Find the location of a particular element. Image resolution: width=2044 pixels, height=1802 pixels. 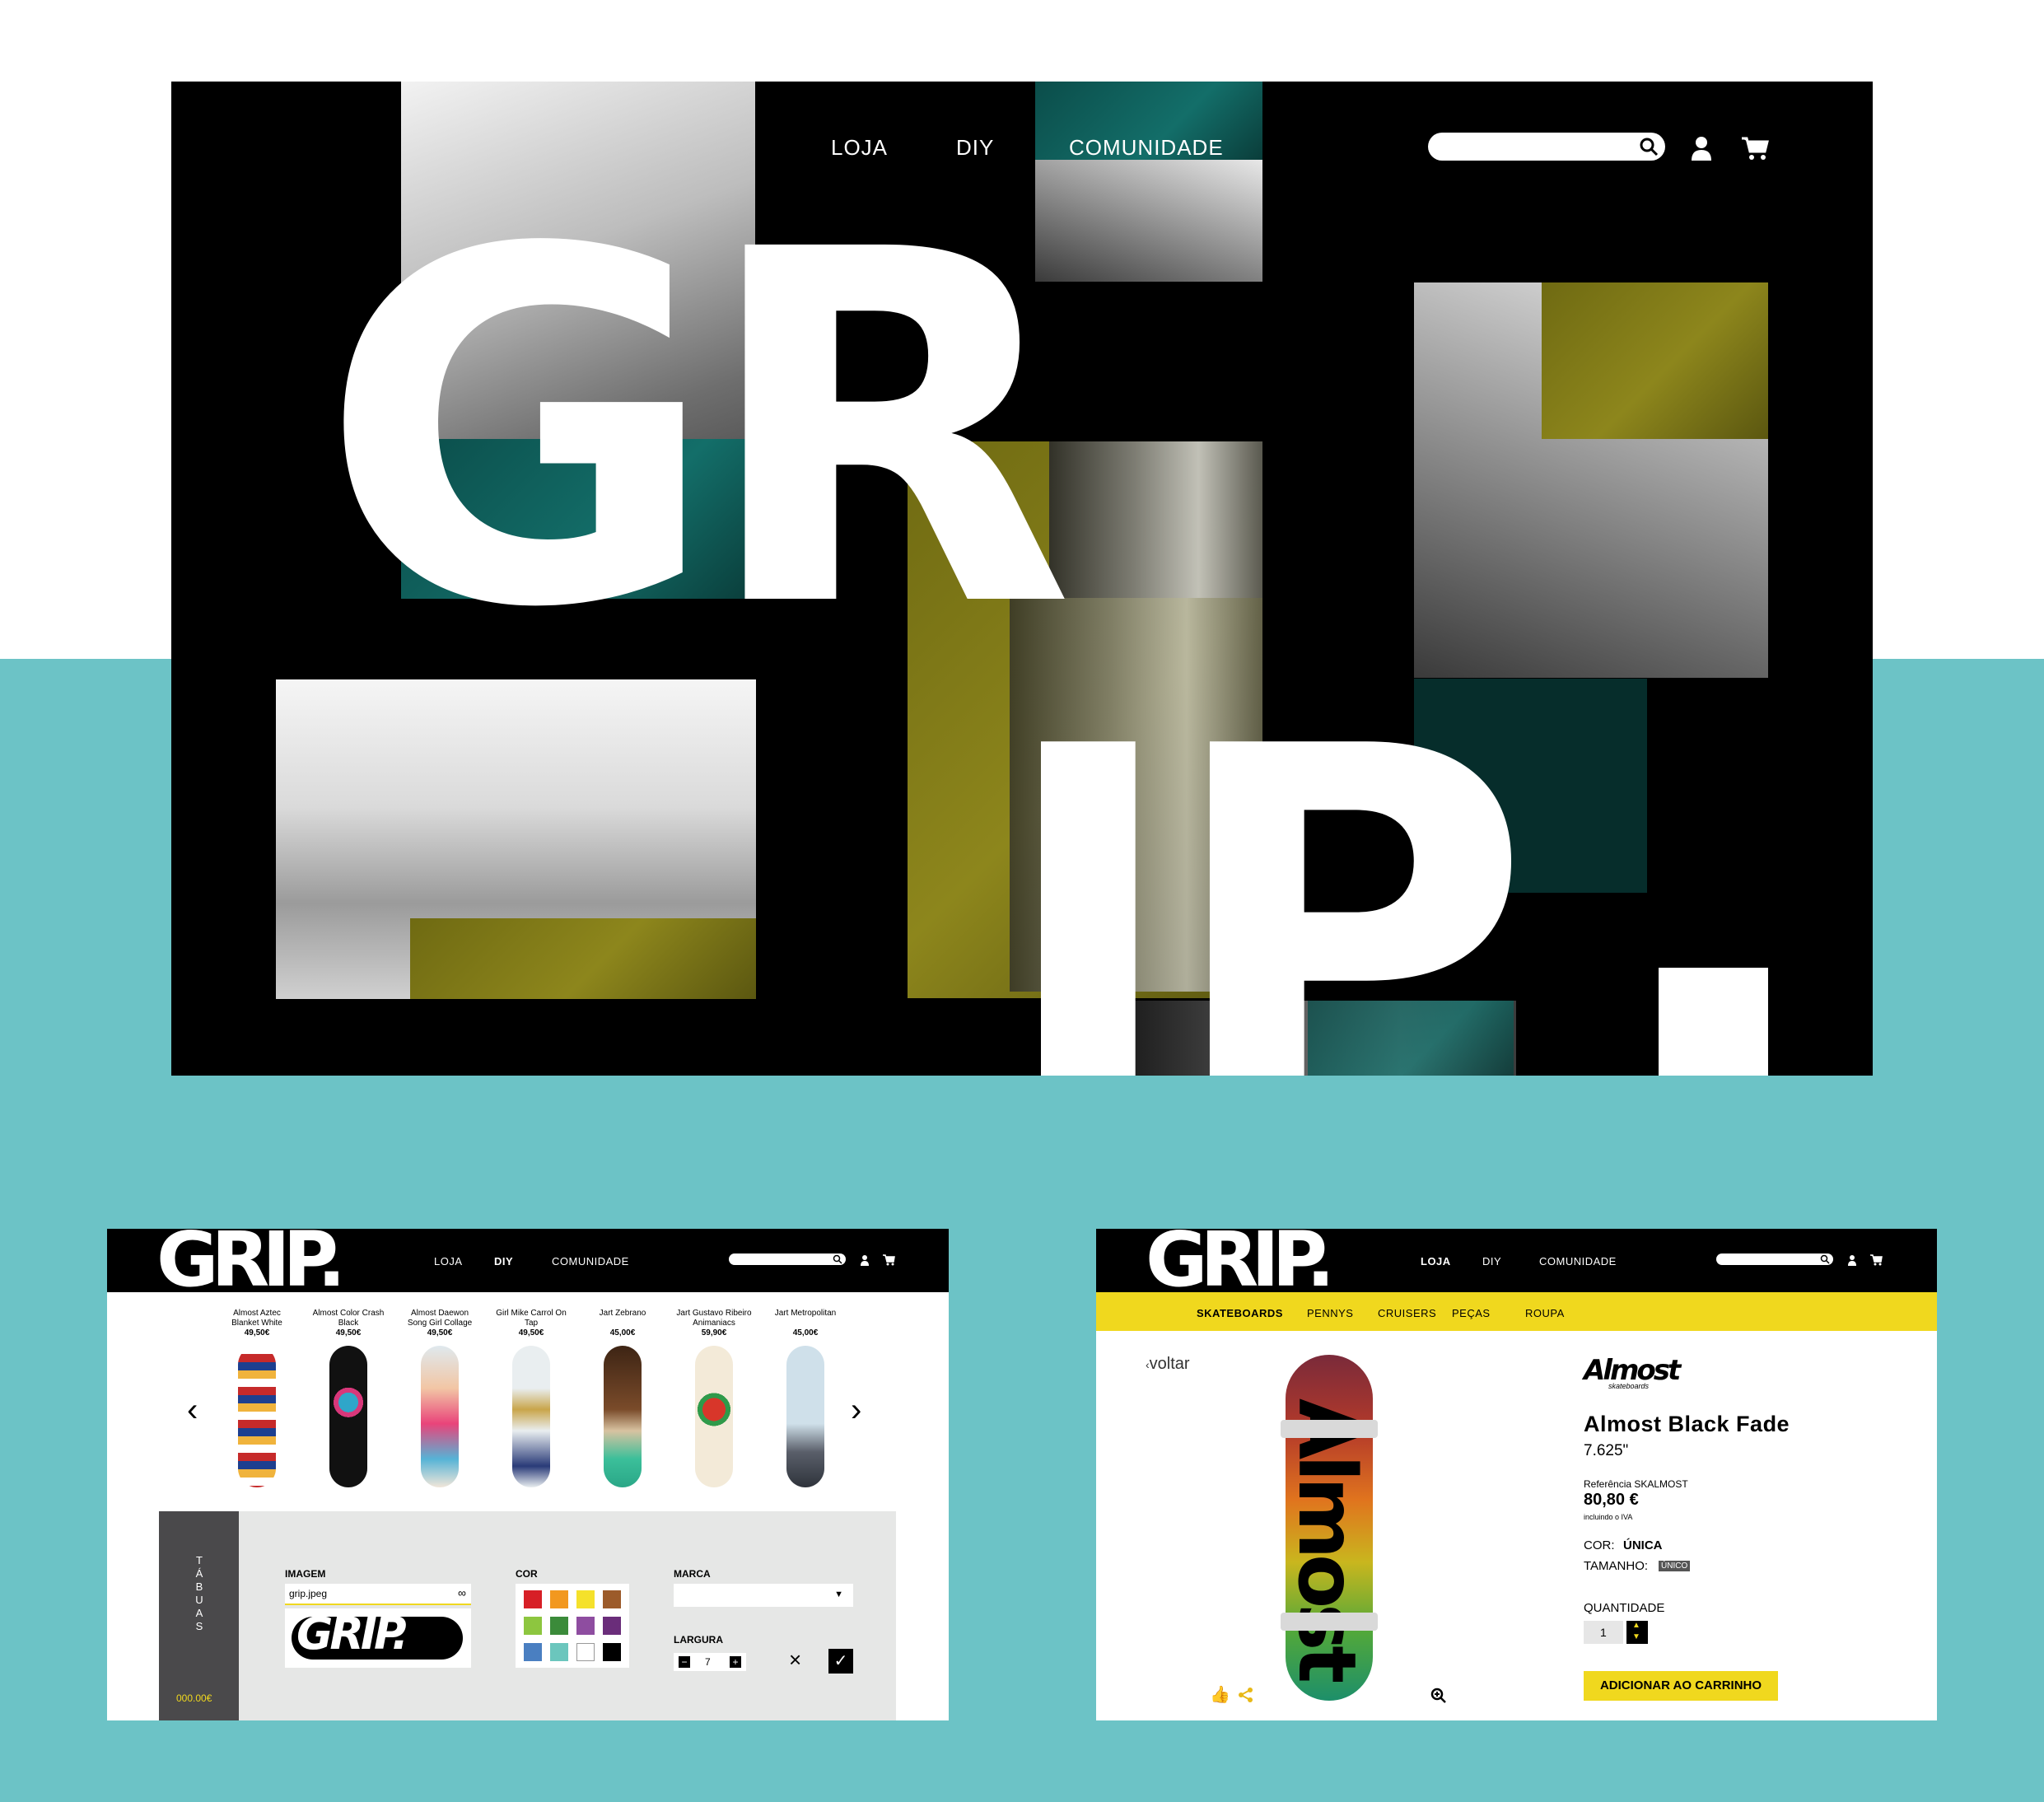

back-truck is located at coordinates (1329, 1622).